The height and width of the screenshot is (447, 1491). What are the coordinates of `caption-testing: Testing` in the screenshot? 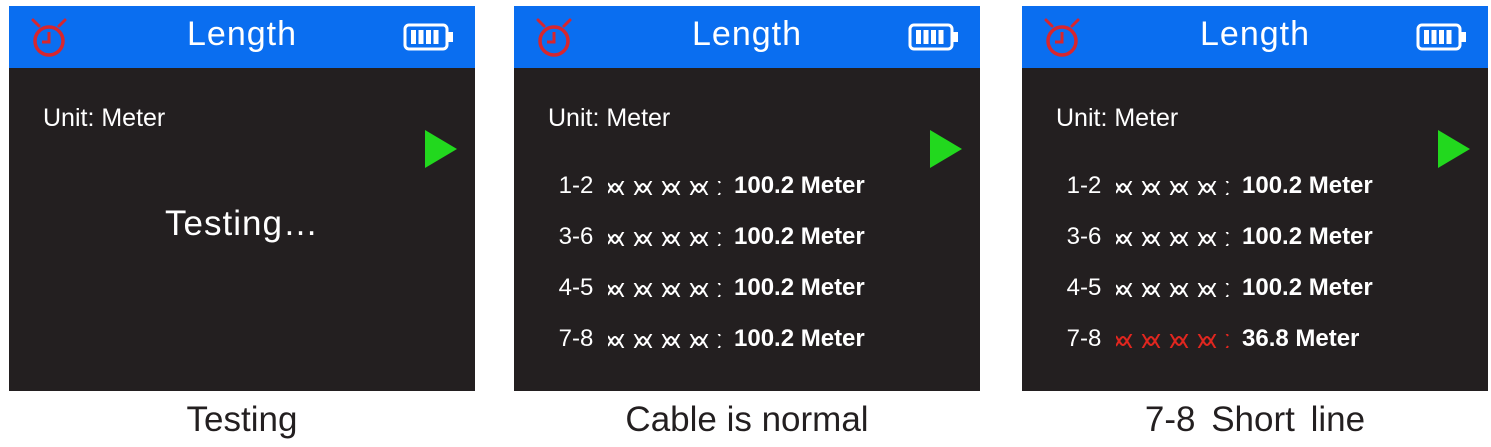 It's located at (242, 419).